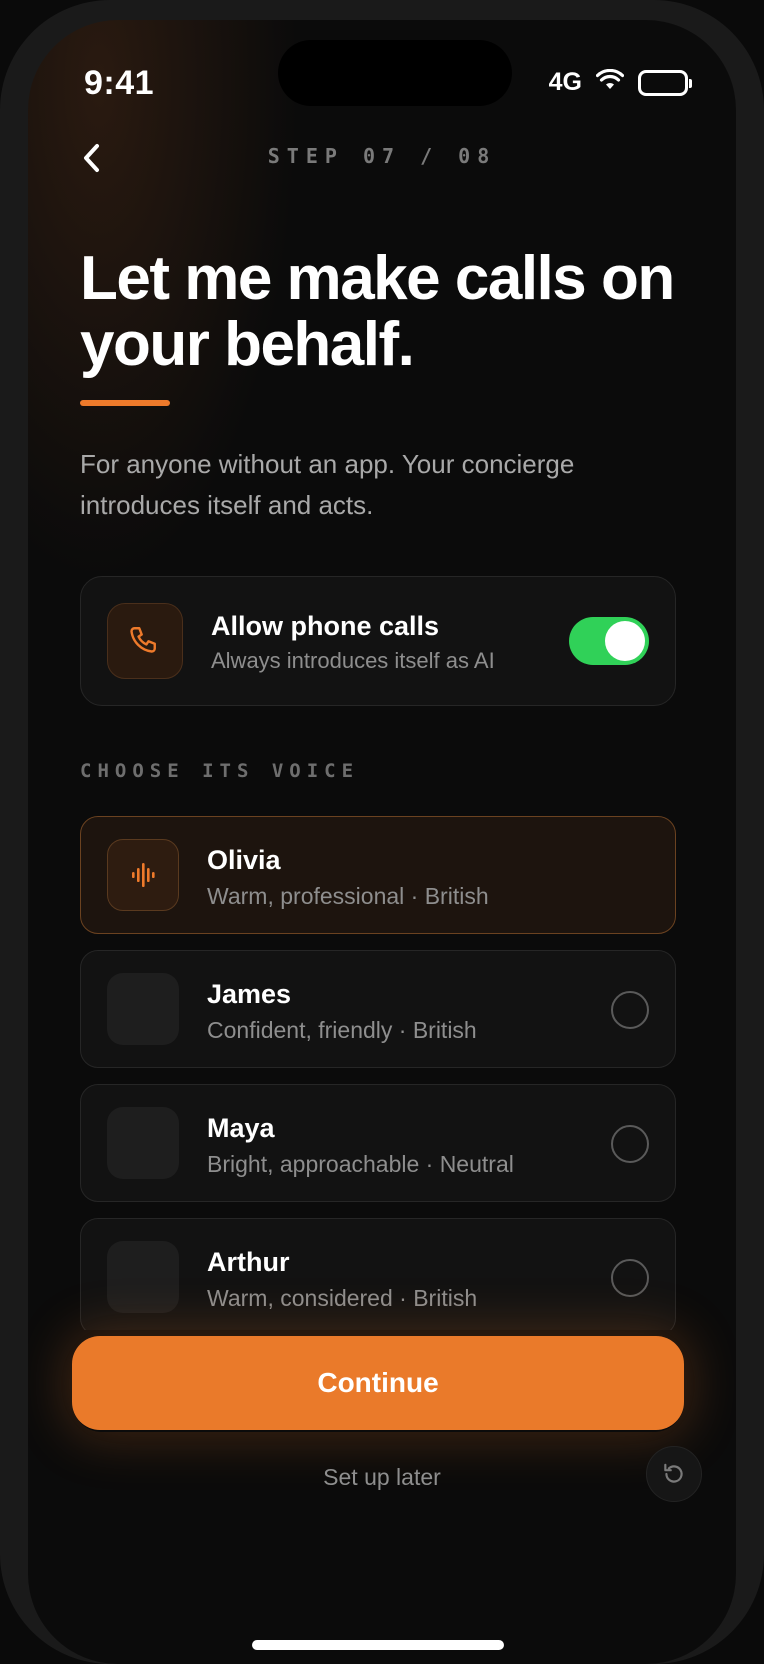 This screenshot has height=1664, width=764. I want to click on voice-option-olivia: Olivia Warm, professional · British, so click(378, 875).